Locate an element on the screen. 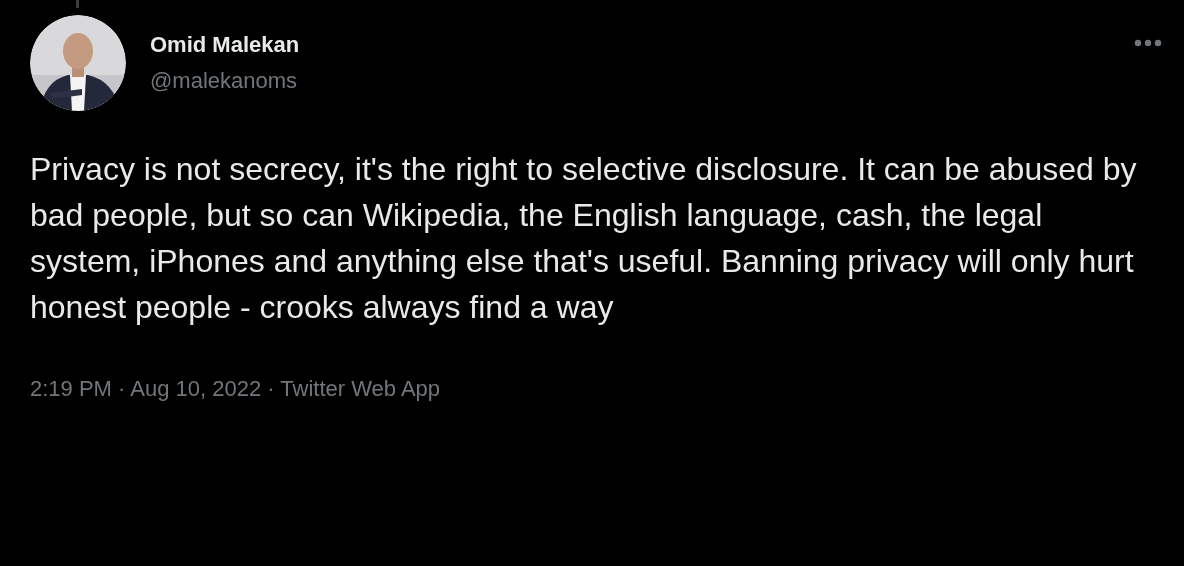  author-name: Omid Malekan is located at coordinates (225, 45).